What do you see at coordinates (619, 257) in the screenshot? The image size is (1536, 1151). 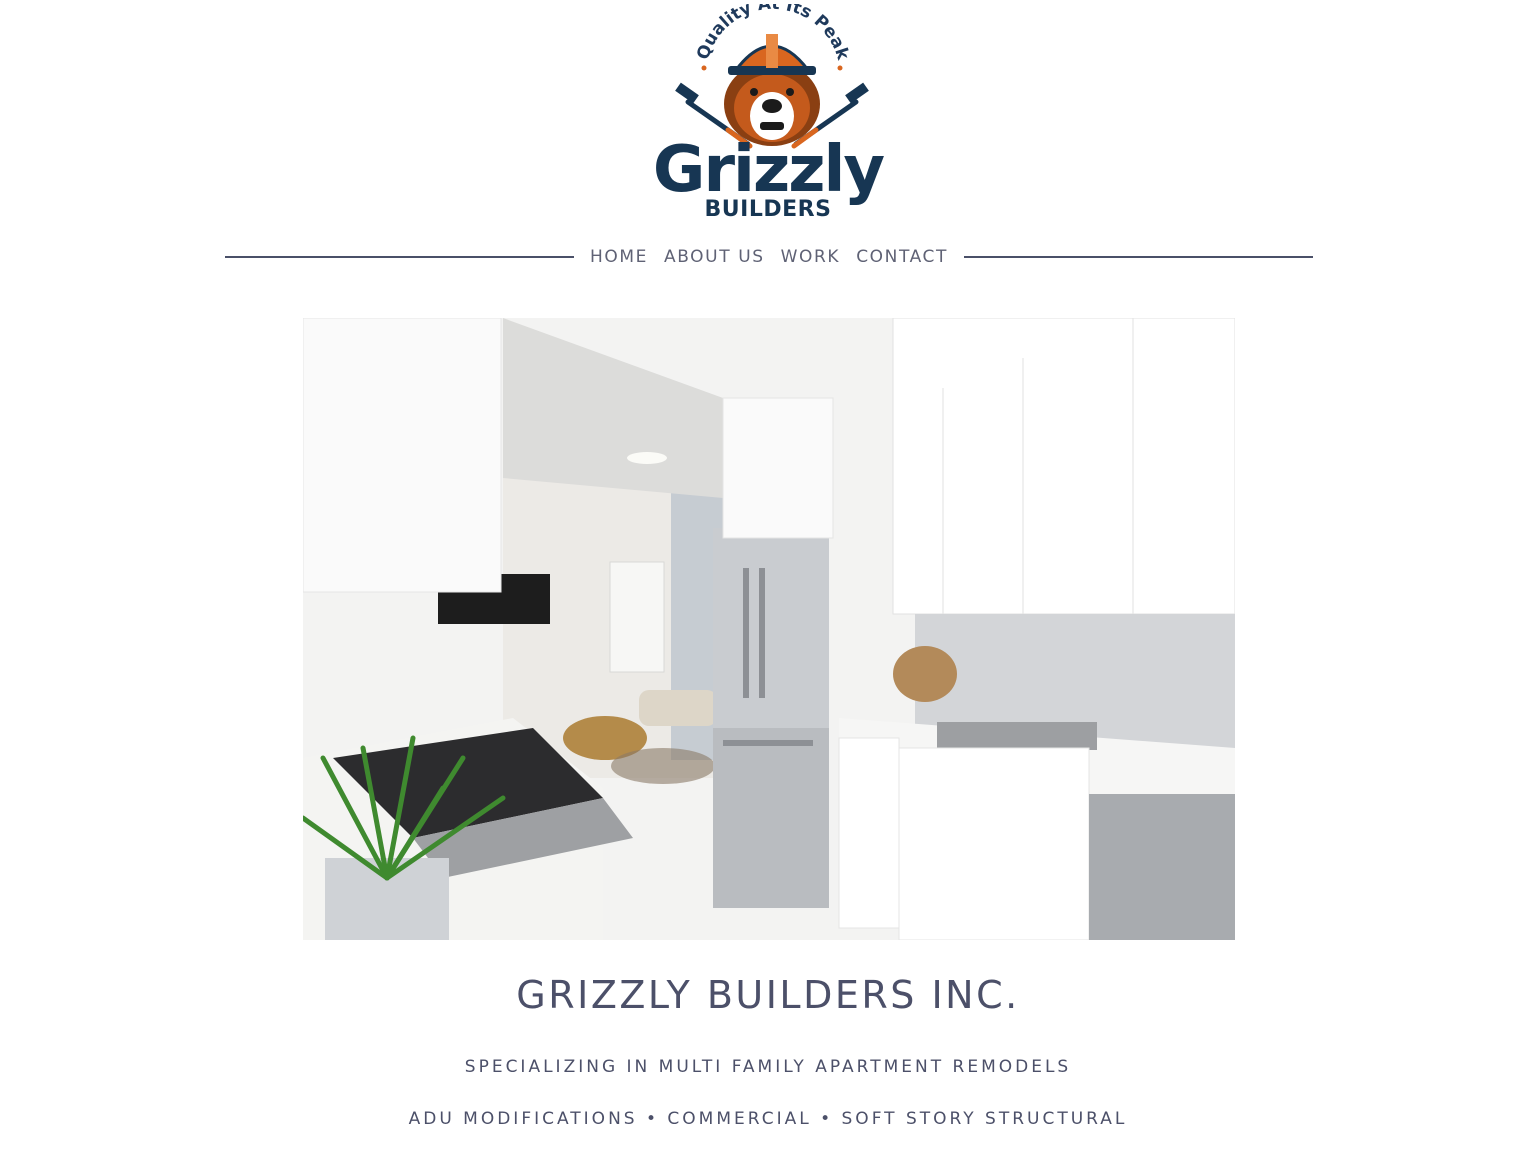 I see `nav-home: HOME` at bounding box center [619, 257].